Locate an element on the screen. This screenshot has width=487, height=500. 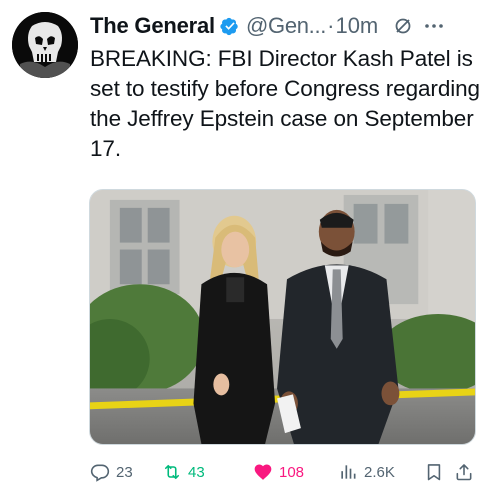
tweet-timestamp: 10m is located at coordinates (356, 26).